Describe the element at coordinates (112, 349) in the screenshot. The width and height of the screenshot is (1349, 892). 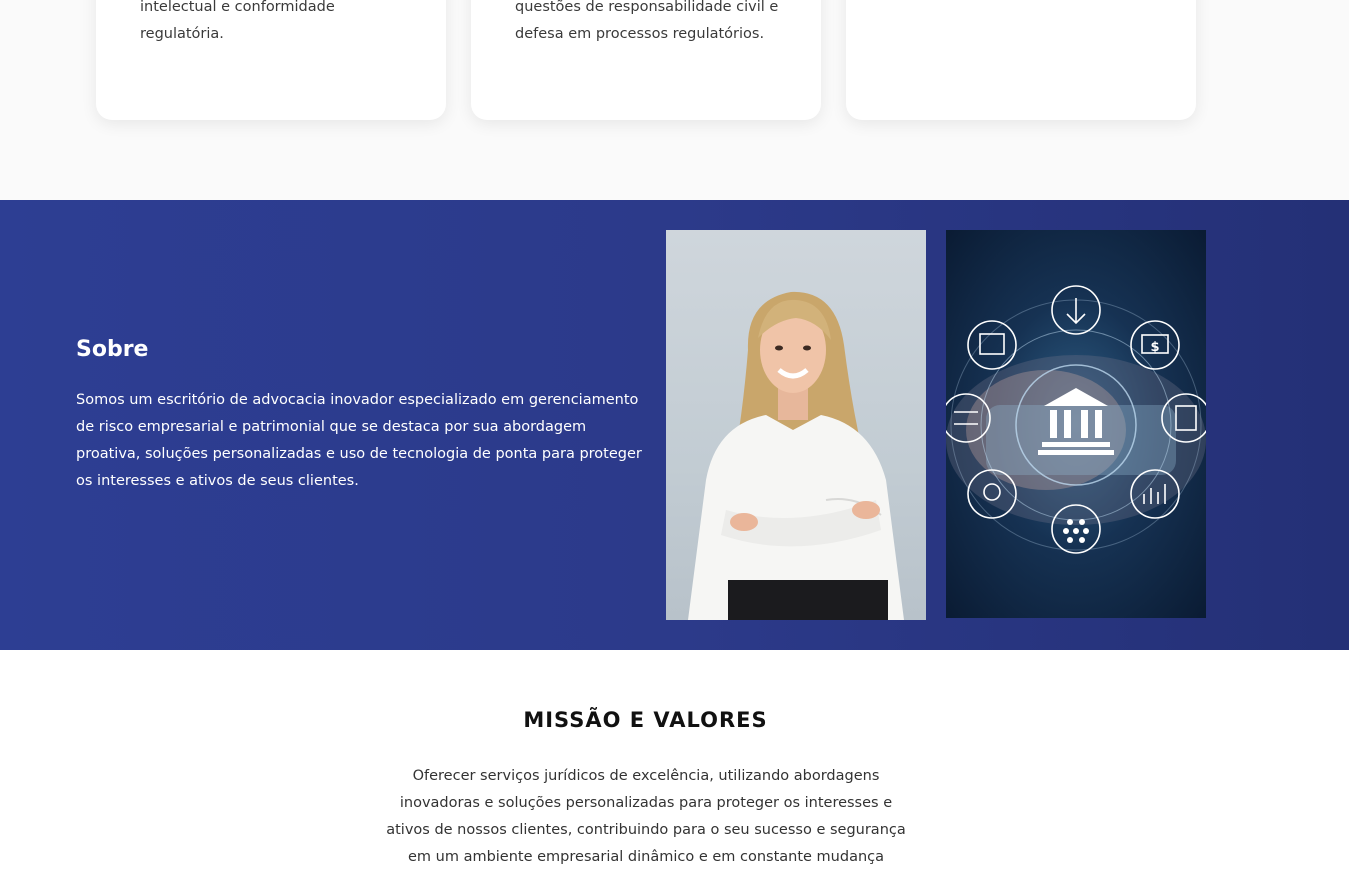
I see `about-title: Sobre` at that location.